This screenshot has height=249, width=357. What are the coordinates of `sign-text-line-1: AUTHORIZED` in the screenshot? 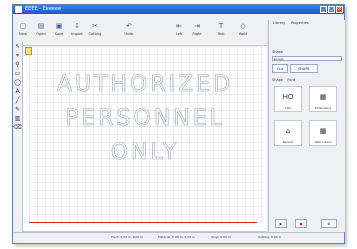 It's located at (145, 85).